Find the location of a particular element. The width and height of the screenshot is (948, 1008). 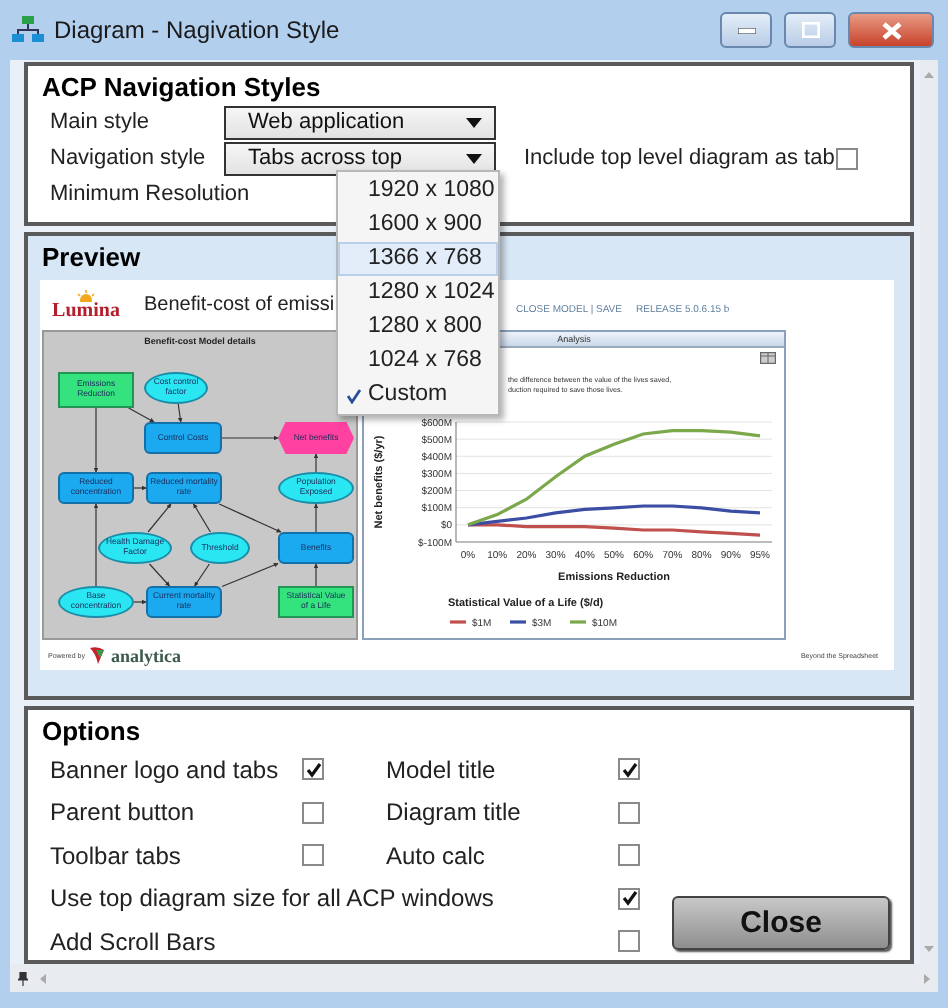

dropdown: Web application is located at coordinates (360, 122).